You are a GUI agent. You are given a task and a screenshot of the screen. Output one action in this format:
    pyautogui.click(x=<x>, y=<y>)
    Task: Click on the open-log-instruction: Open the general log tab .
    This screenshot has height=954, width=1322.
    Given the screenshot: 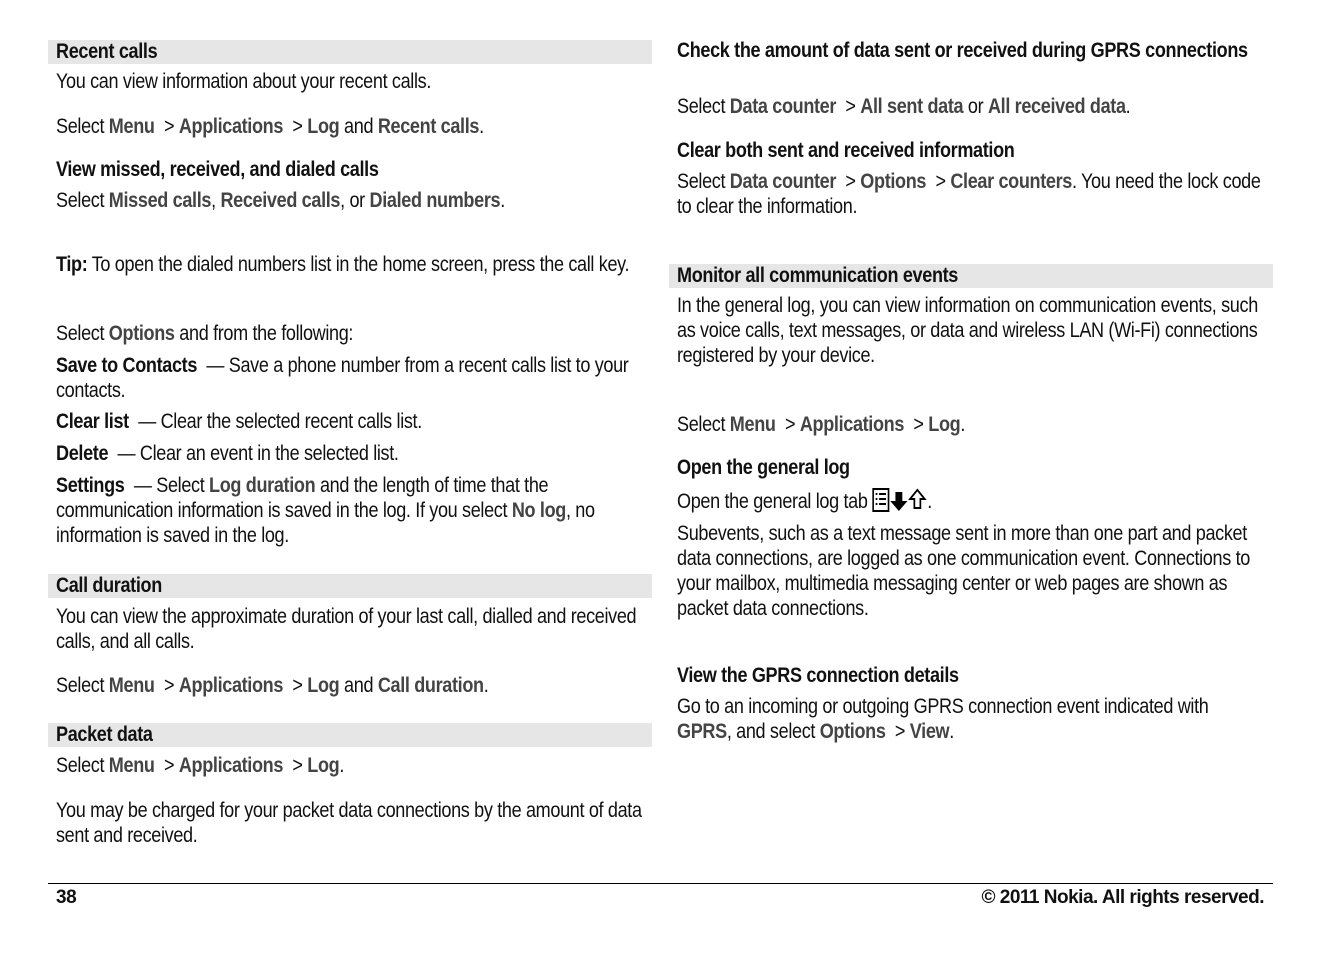 What is the action you would take?
    pyautogui.click(x=971, y=503)
    